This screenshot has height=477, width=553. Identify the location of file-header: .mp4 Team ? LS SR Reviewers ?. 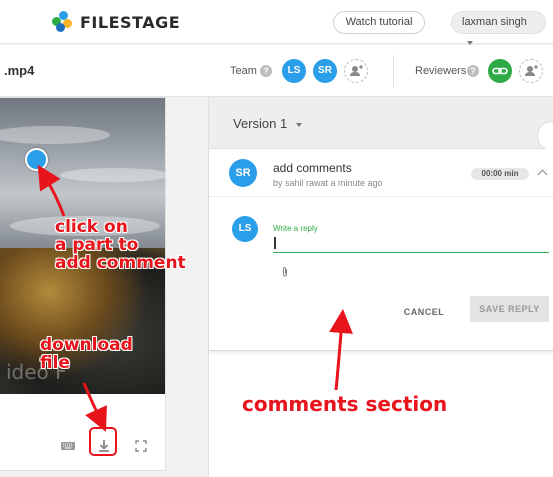
(276, 71).